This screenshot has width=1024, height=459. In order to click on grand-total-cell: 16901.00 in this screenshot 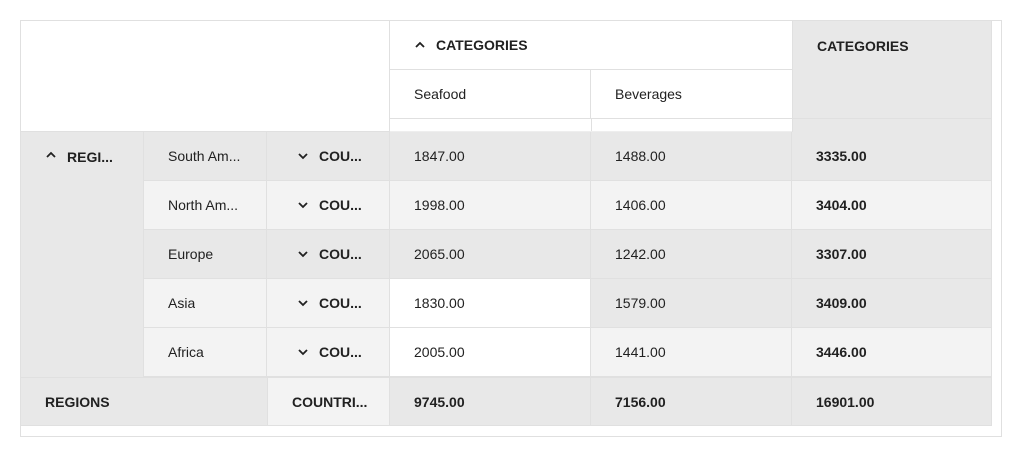, I will do `click(896, 401)`.